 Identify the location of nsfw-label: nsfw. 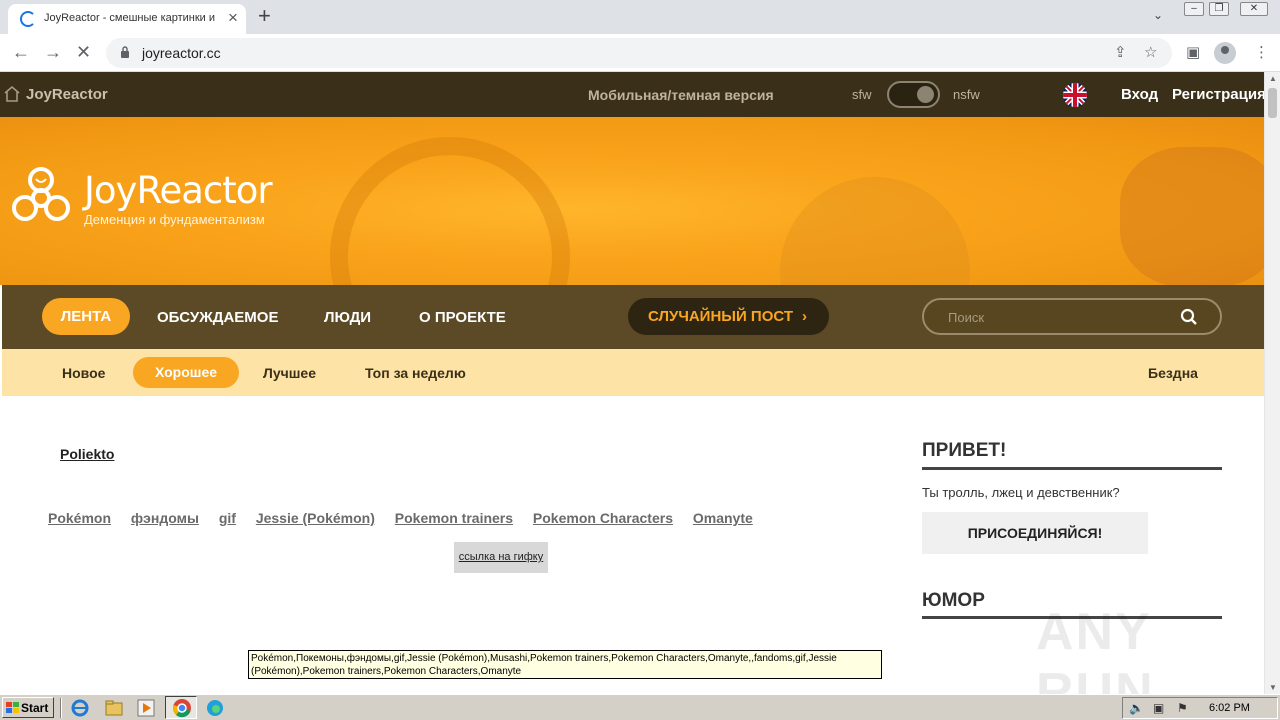
(966, 94).